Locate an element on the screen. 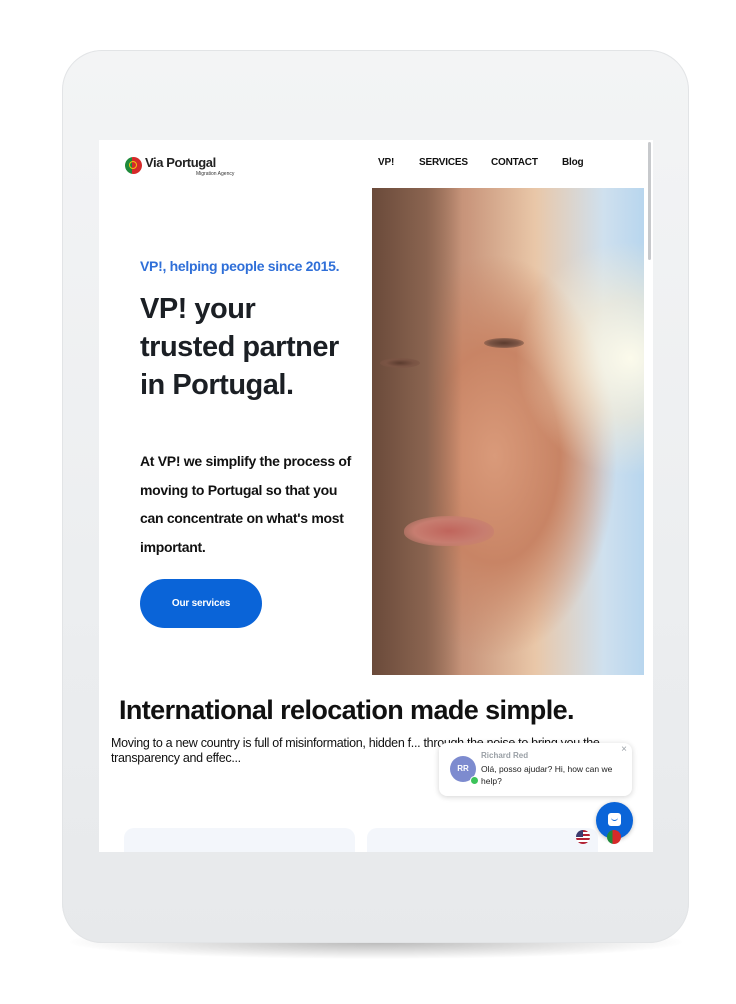 The width and height of the screenshot is (736, 1004). hero-image-lips is located at coordinates (449, 531).